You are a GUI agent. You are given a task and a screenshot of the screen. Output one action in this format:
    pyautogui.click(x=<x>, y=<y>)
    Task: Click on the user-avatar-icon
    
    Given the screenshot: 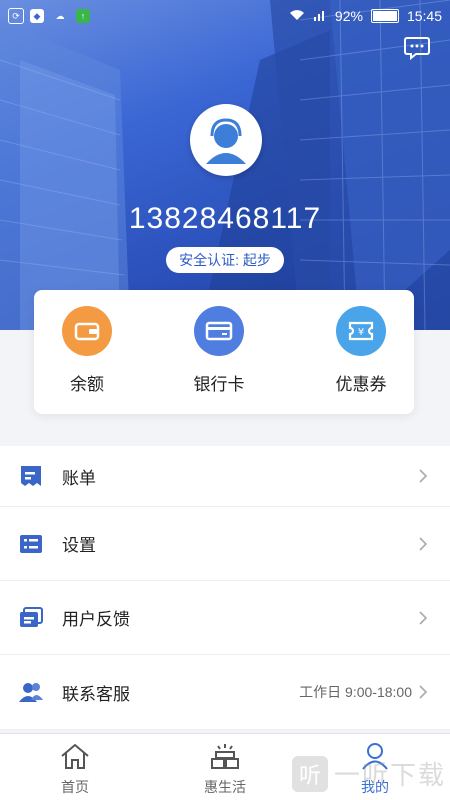 What is the action you would take?
    pyautogui.click(x=226, y=140)
    